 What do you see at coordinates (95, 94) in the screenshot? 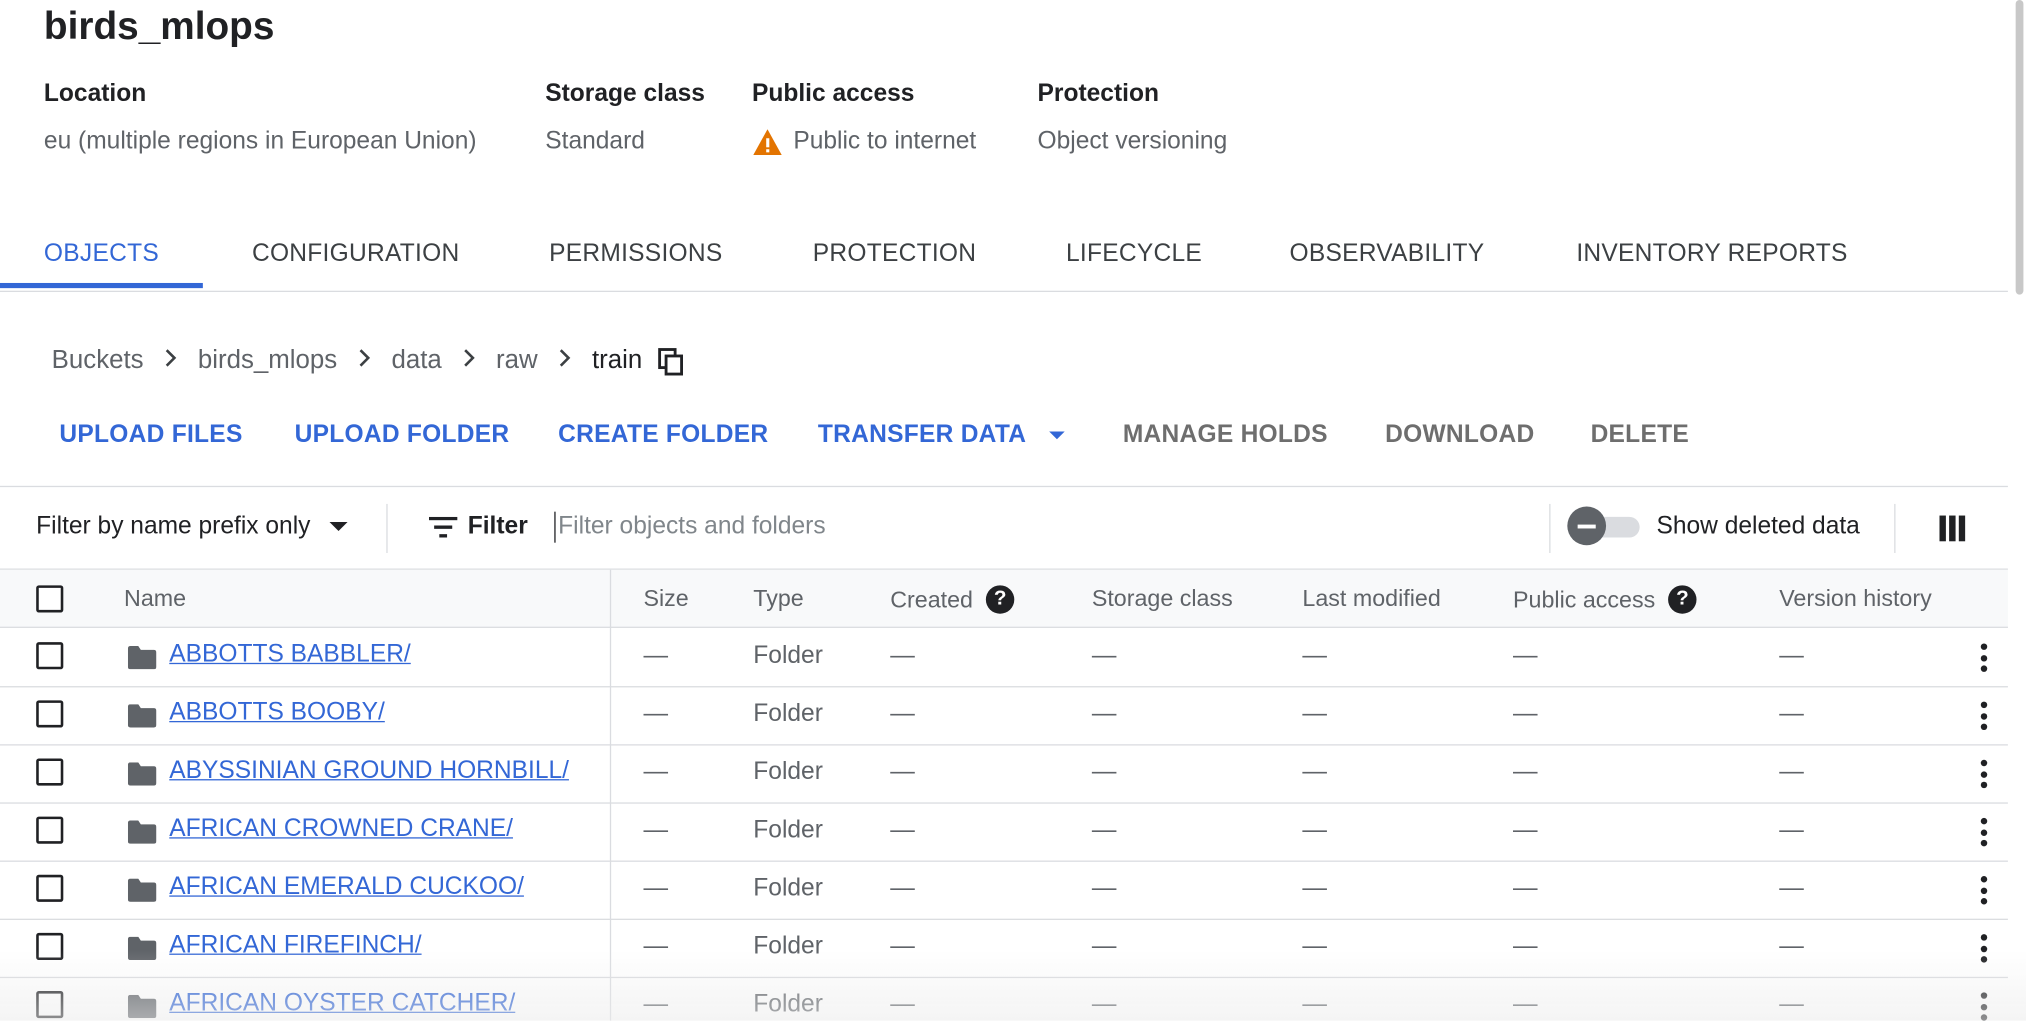
I see `location-label: Location` at bounding box center [95, 94].